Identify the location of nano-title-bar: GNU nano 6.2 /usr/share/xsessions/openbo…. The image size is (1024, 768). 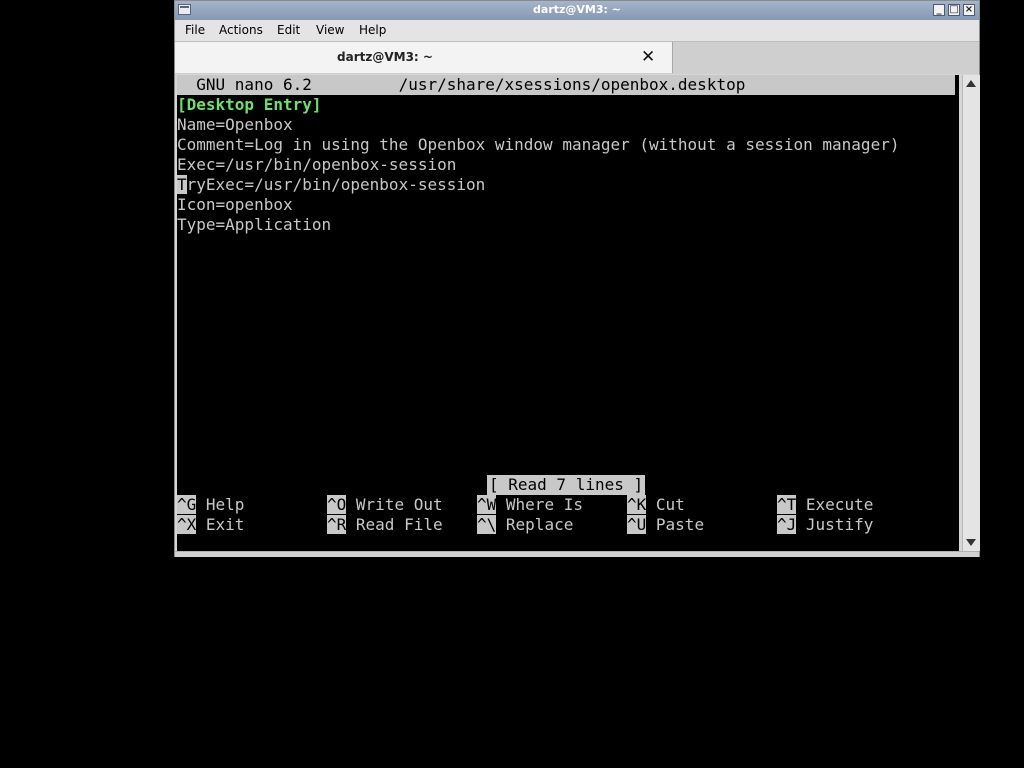
(566, 85).